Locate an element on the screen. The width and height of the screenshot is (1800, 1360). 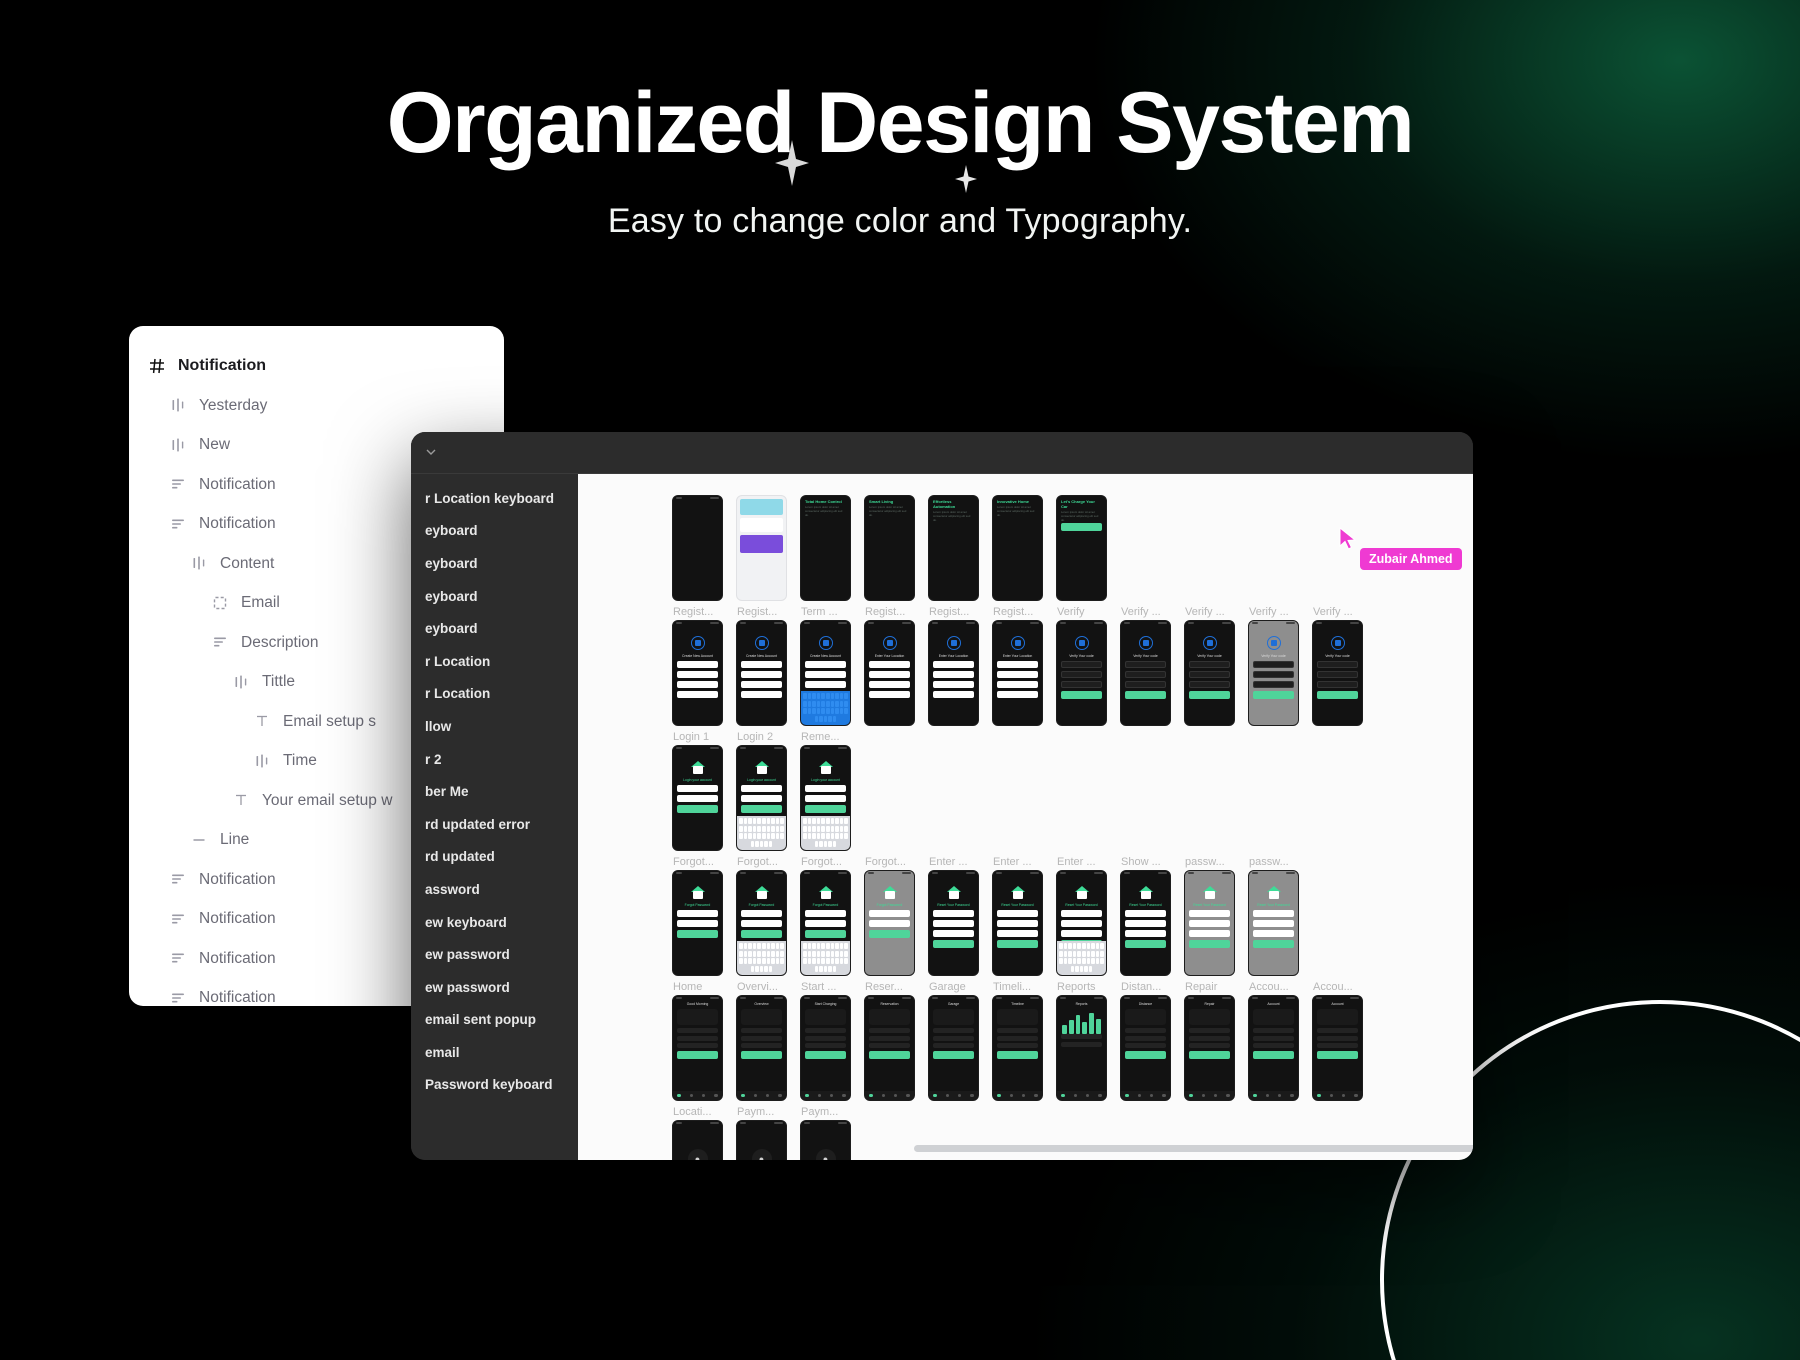
on-screen-keyboard is located at coordinates (1081, 958).